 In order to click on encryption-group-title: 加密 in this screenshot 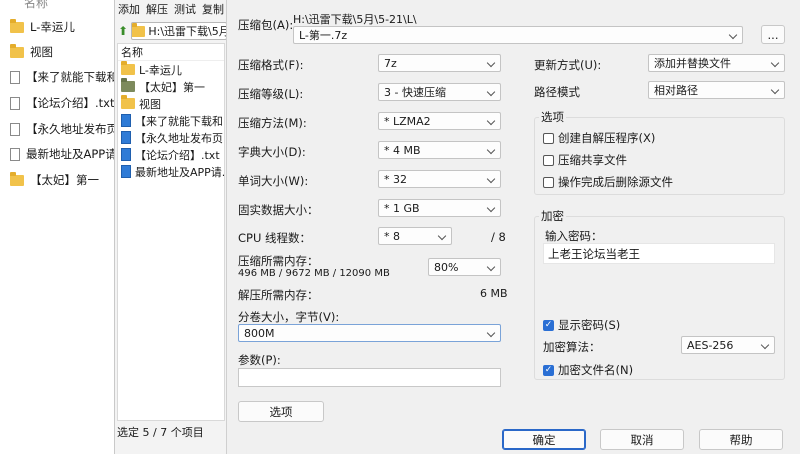, I will do `click(552, 216)`.